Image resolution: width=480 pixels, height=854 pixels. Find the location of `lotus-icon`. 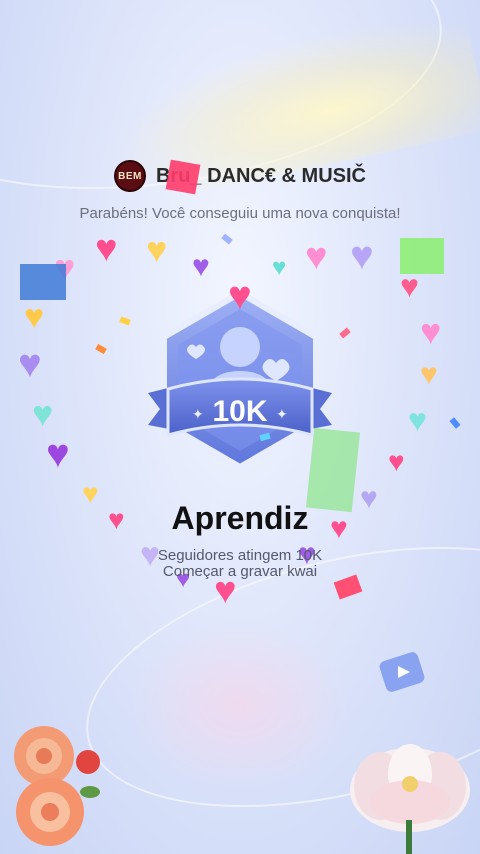

lotus-icon is located at coordinates (410, 799).